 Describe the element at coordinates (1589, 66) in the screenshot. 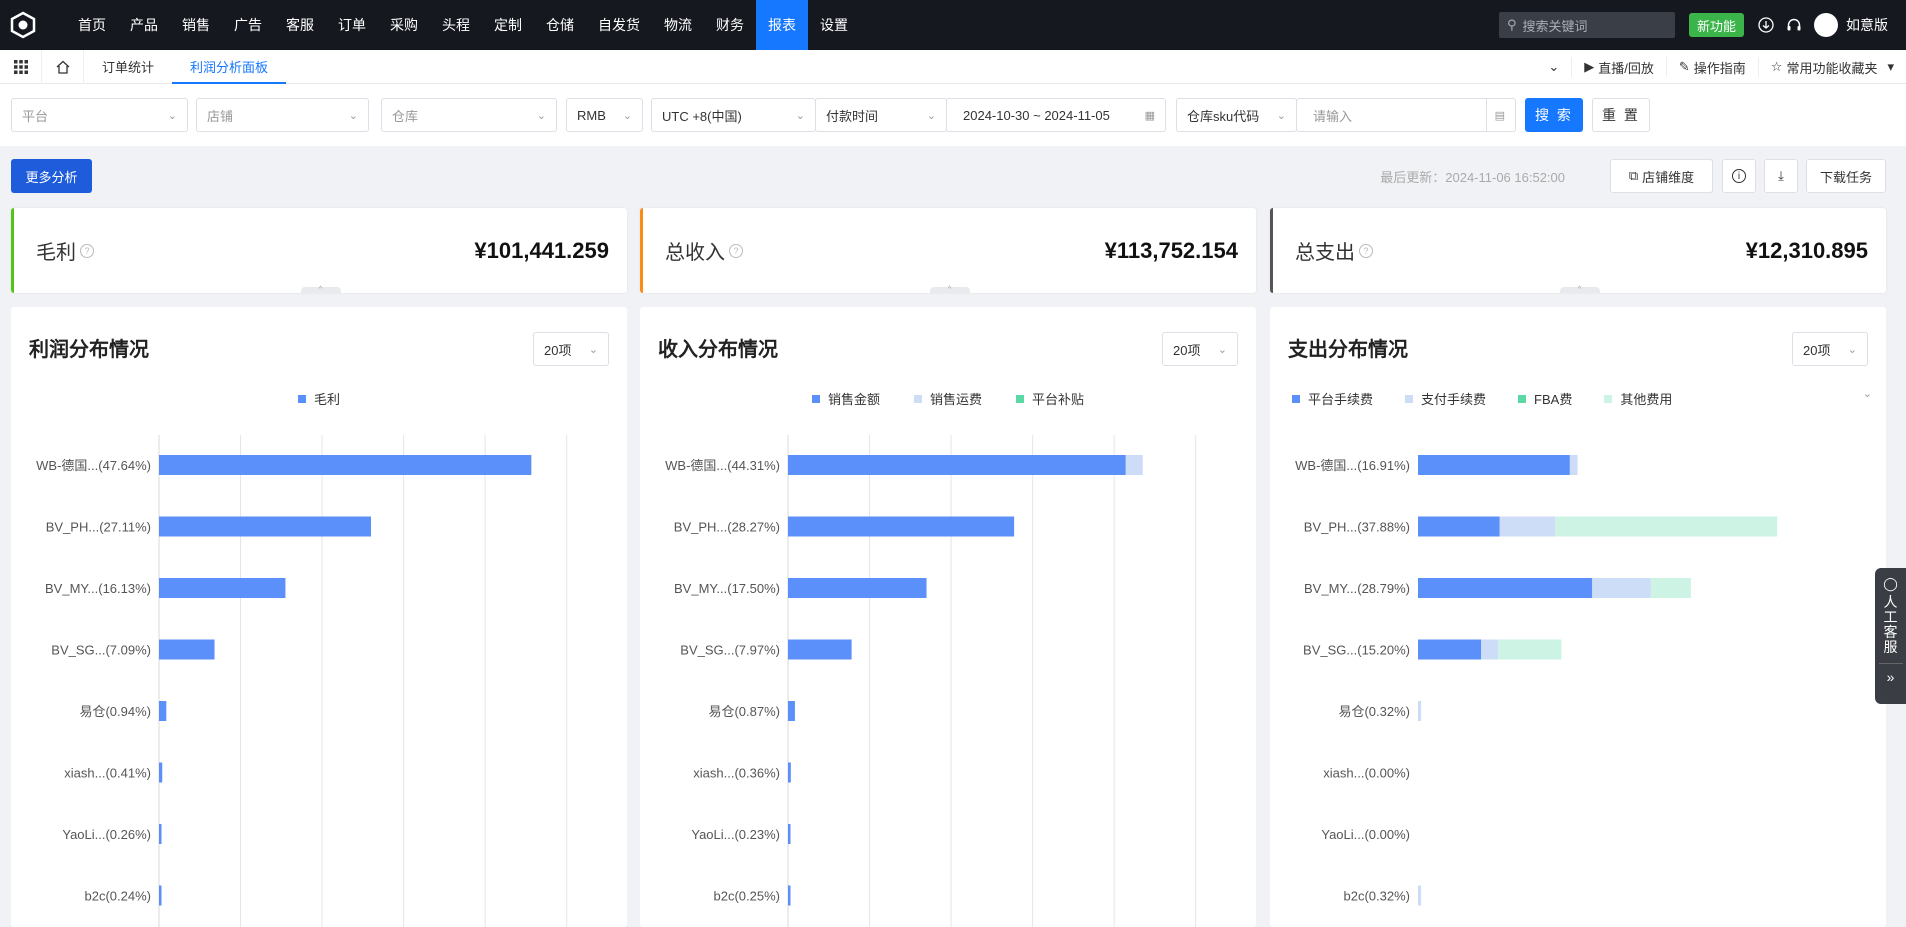

I see `play-circle-icon: ▶` at that location.